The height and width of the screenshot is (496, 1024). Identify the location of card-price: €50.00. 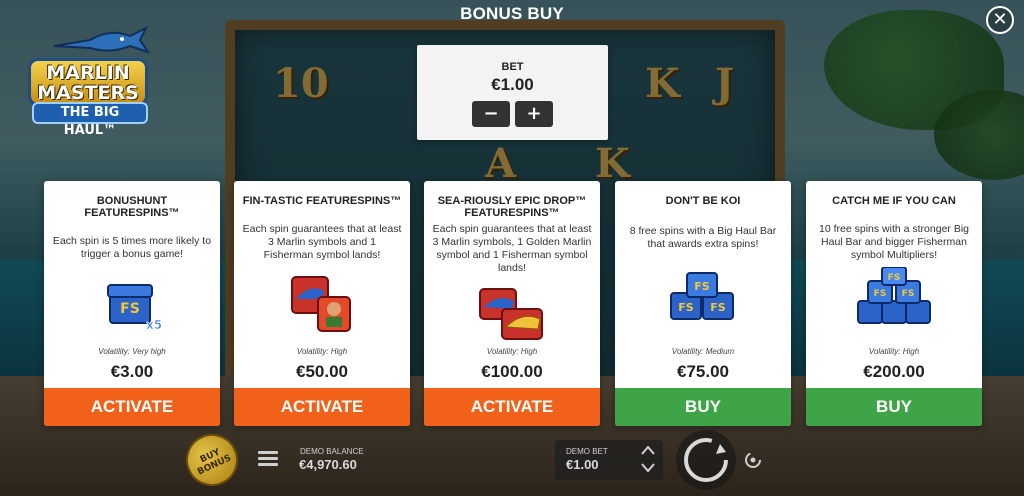
(322, 371).